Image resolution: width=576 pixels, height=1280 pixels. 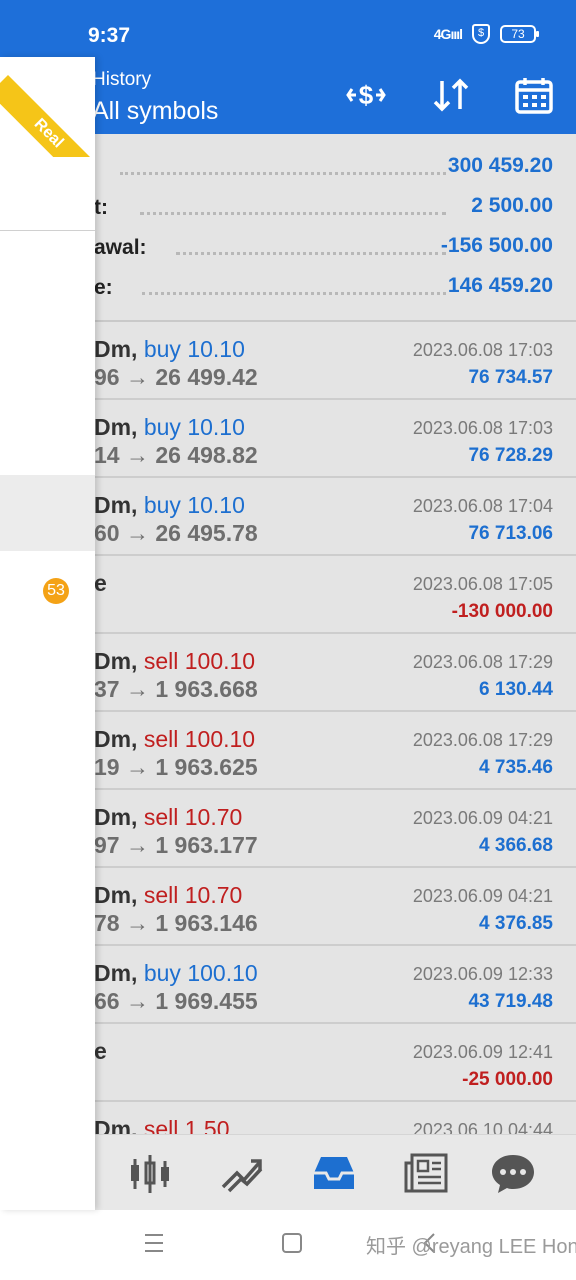 I want to click on status-time: 9:37, so click(x=109, y=35).